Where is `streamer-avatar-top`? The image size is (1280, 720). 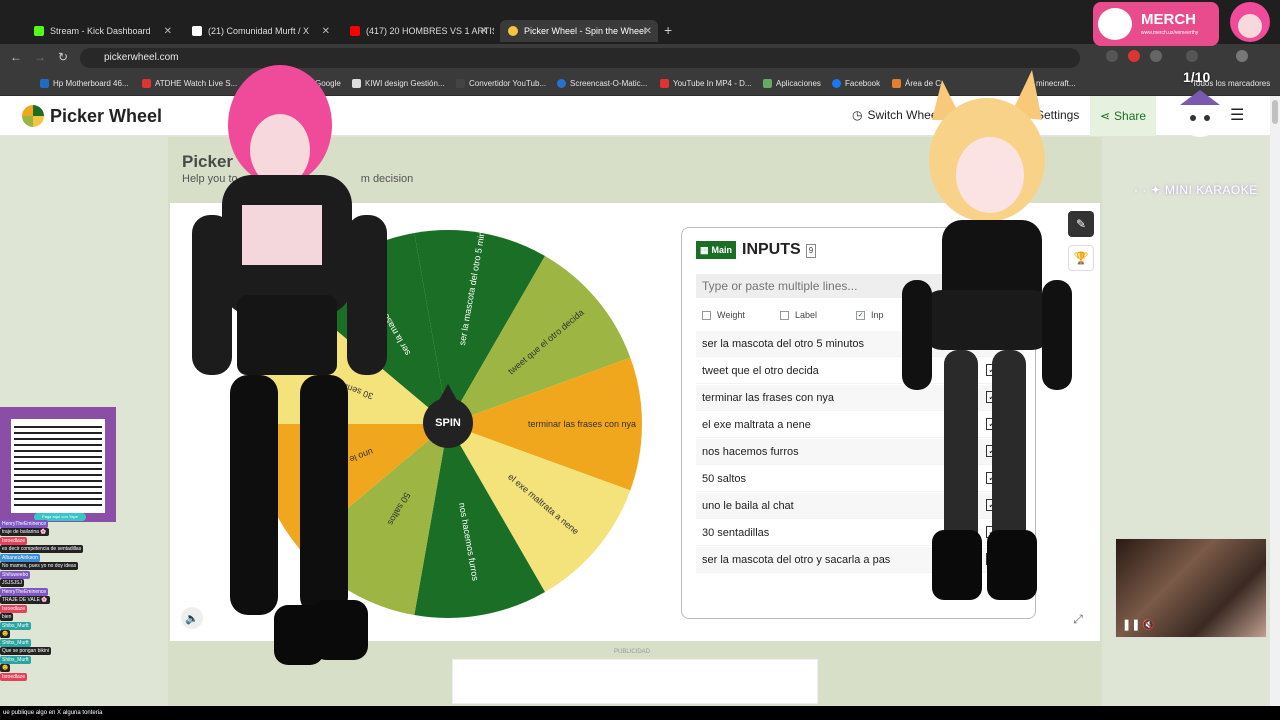
streamer-avatar-top is located at coordinates (1250, 22).